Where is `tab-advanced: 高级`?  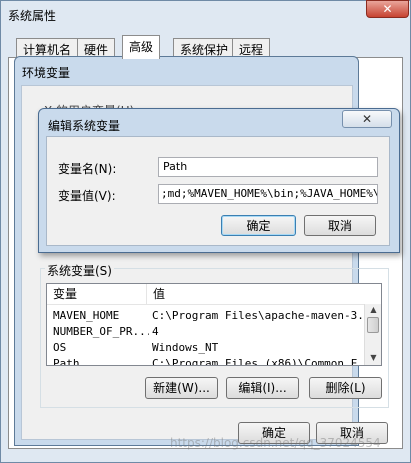
tab-advanced: 高级 is located at coordinates (141, 47).